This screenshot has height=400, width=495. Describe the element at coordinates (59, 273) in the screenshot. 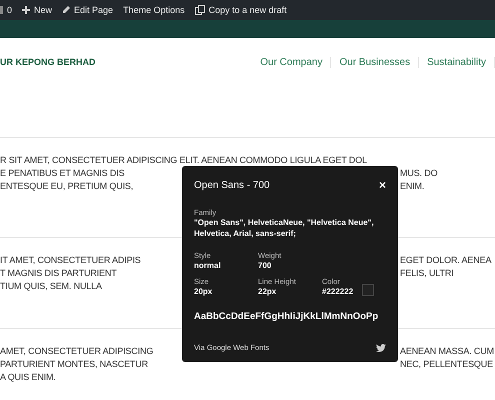

I see `paragraph-line: T MAGNIS DIS PARTURIENT` at that location.